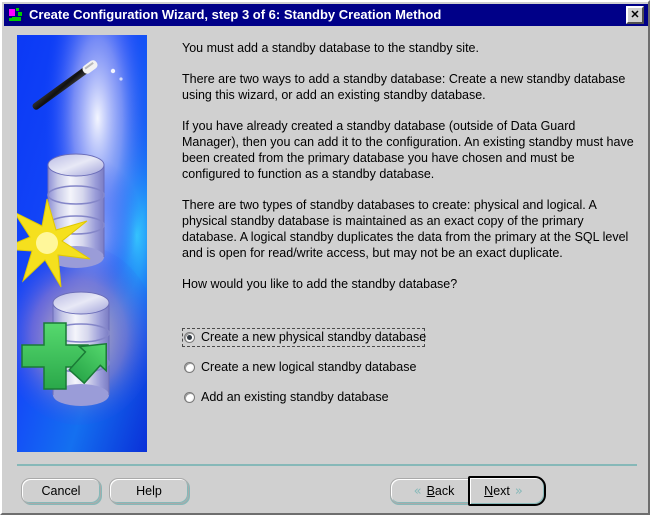 The width and height of the screenshot is (650, 515). What do you see at coordinates (295, 397) in the screenshot?
I see `radio-label: Add an existing standby database` at bounding box center [295, 397].